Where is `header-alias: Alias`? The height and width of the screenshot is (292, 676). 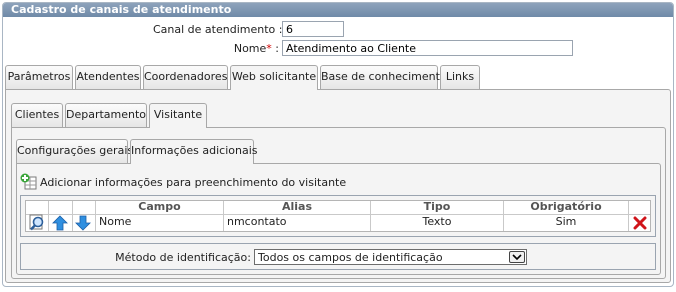
header-alias: Alias is located at coordinates (297, 206).